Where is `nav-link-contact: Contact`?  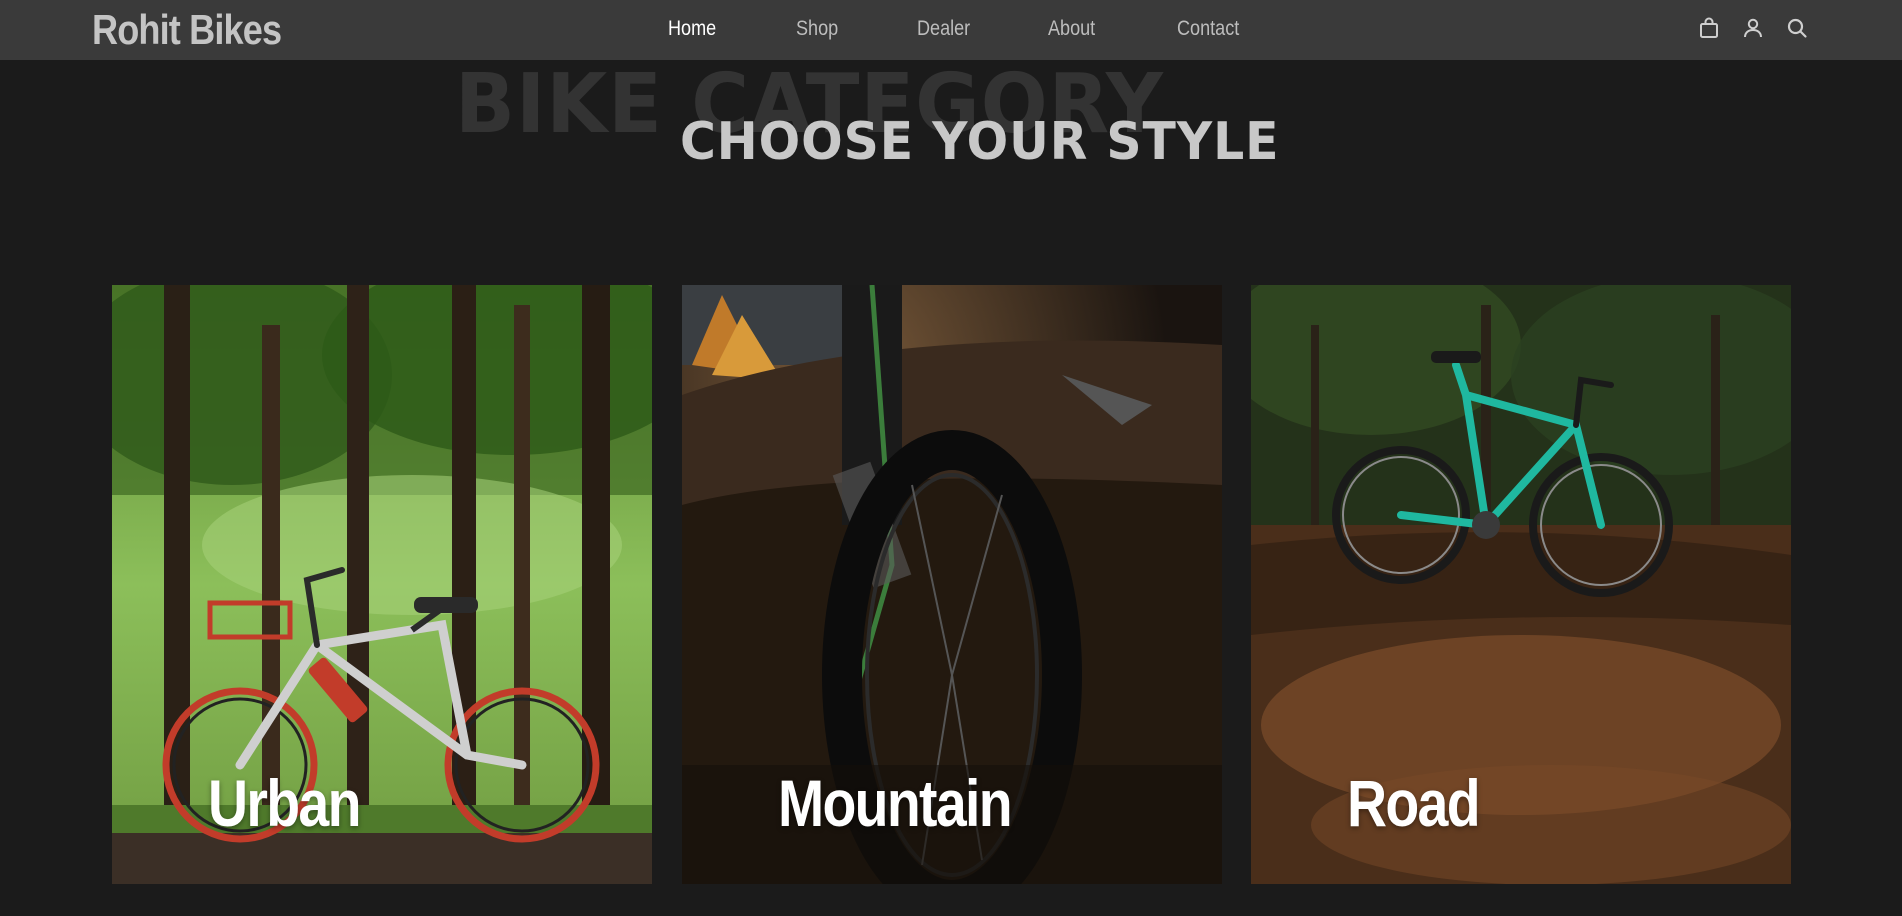
nav-link-contact: Contact is located at coordinates (1208, 29).